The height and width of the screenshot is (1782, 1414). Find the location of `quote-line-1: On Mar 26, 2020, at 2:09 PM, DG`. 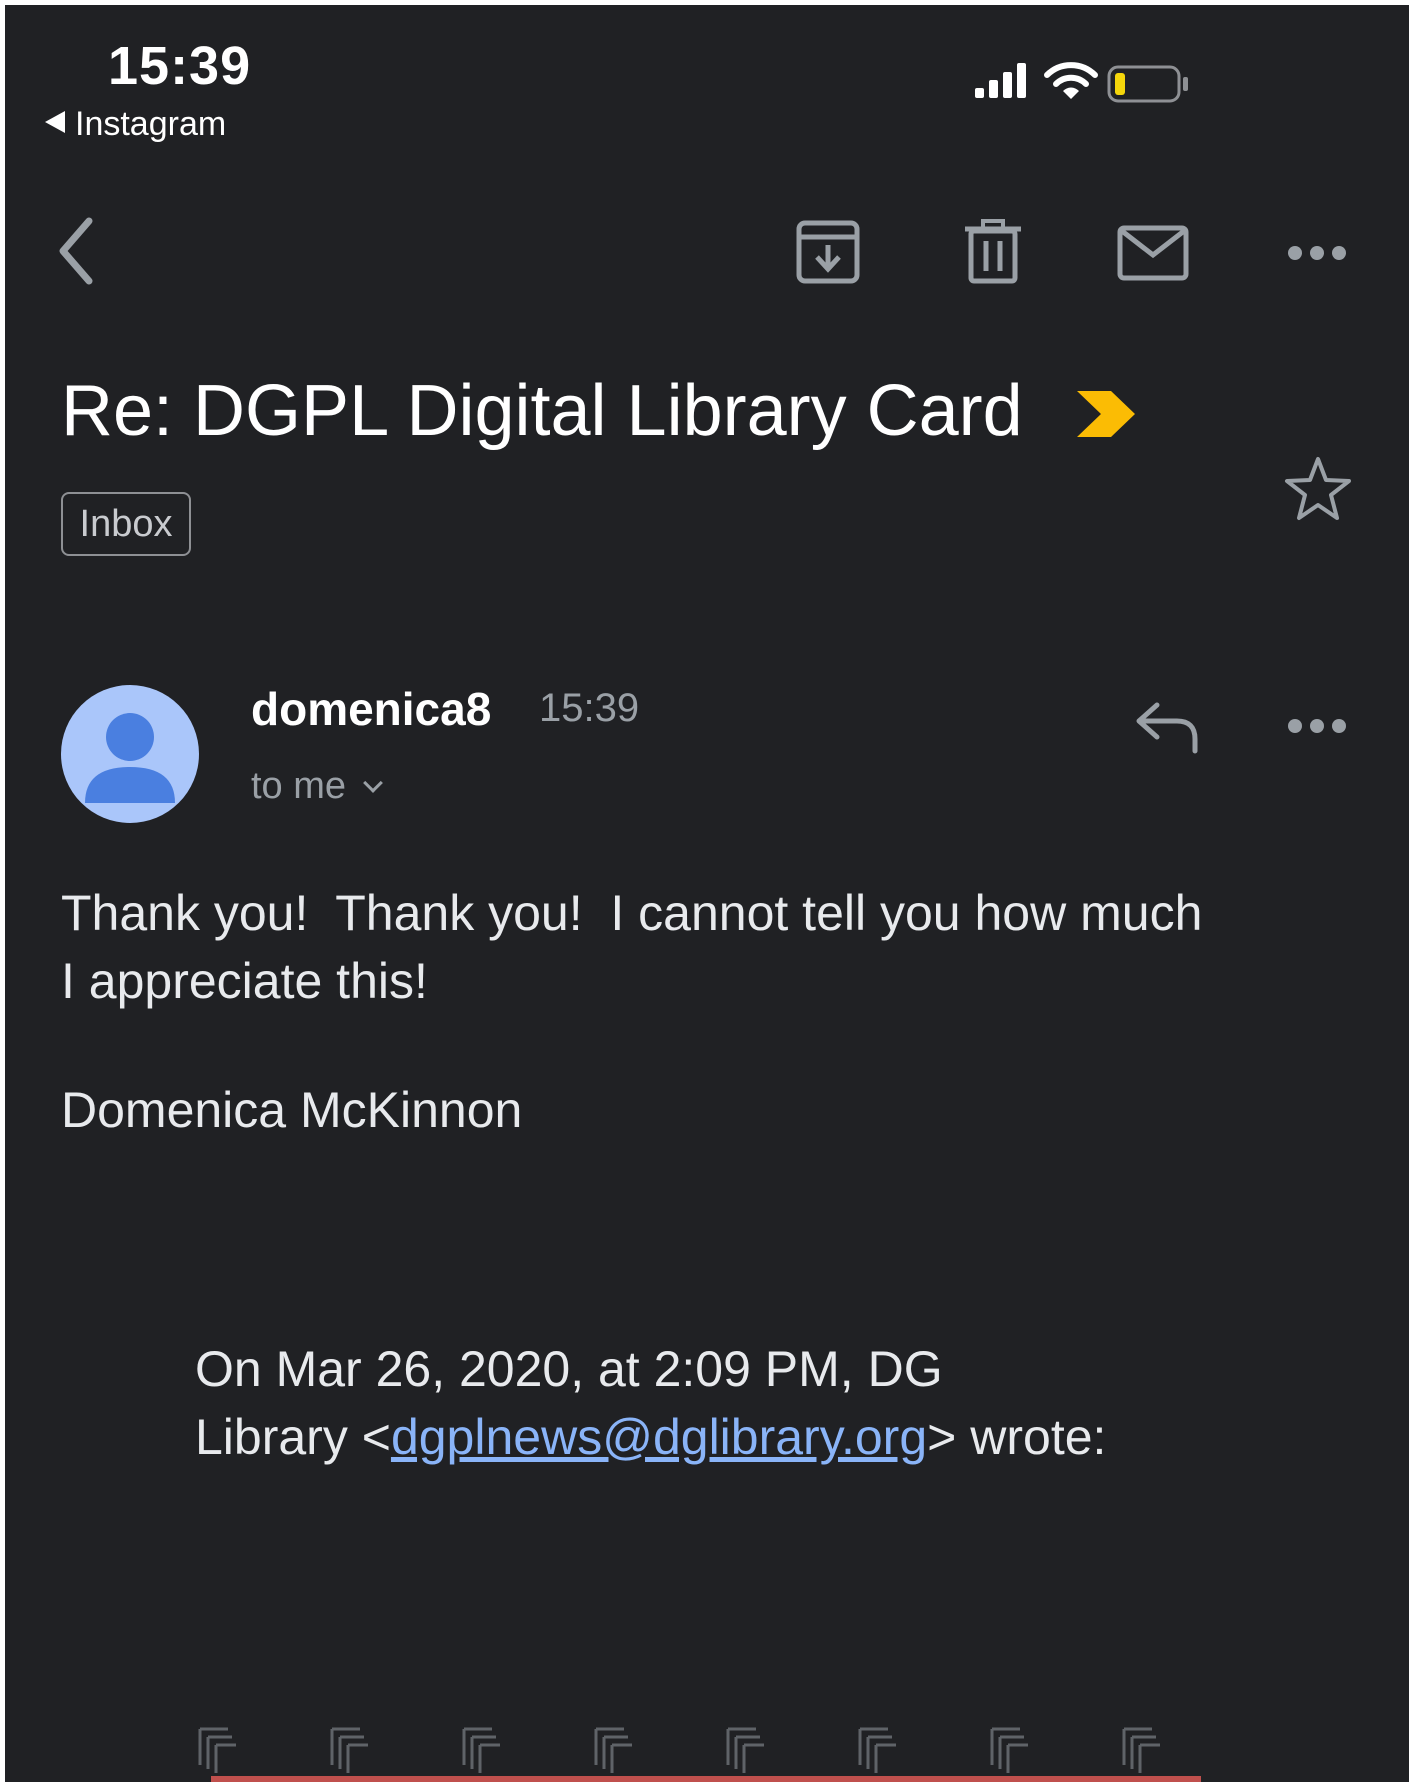

quote-line-1: On Mar 26, 2020, at 2:09 PM, DG is located at coordinates (569, 1369).